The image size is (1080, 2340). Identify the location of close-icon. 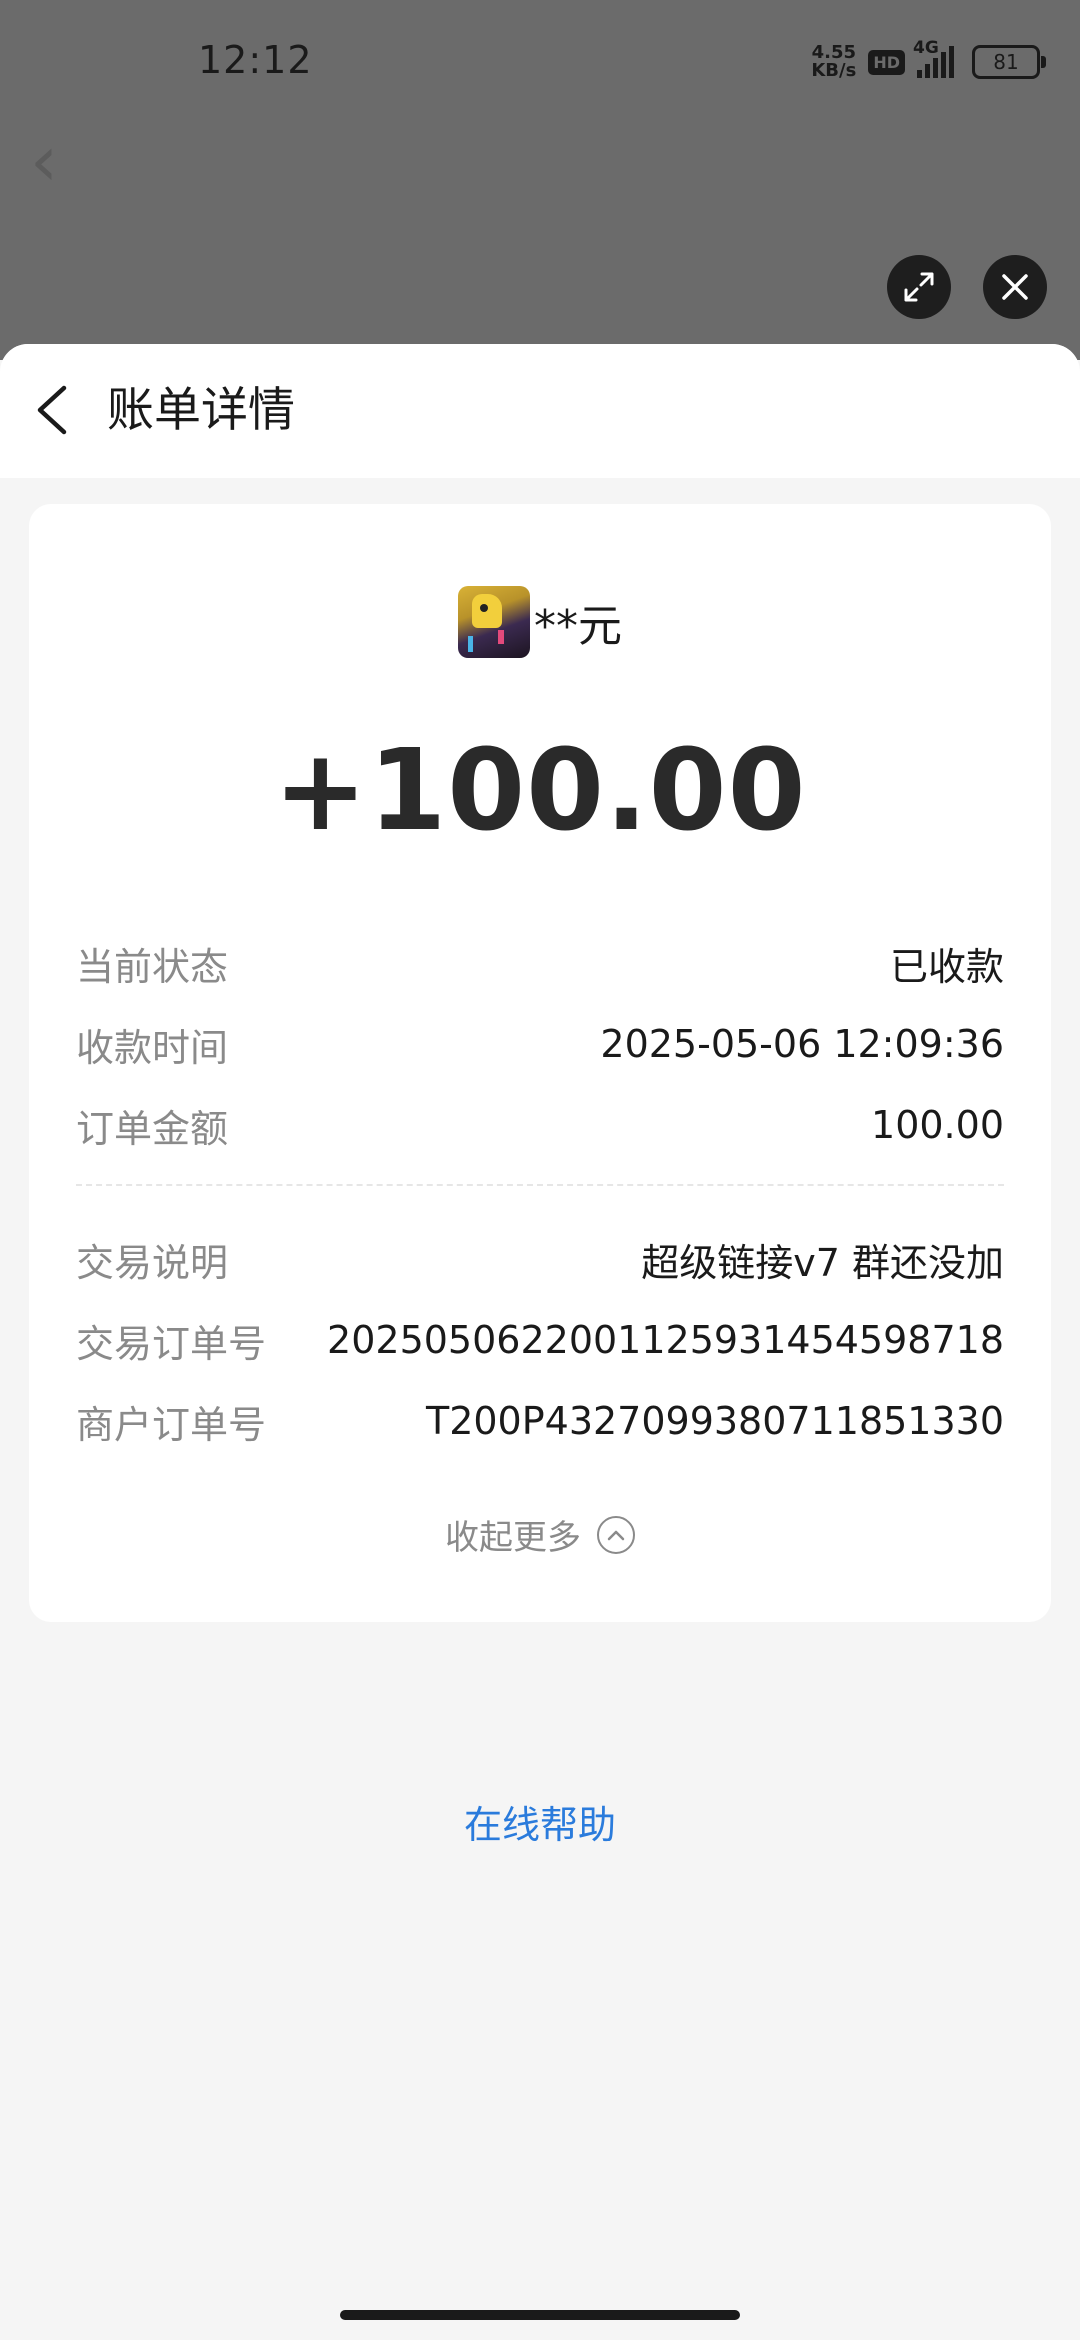
(1015, 287).